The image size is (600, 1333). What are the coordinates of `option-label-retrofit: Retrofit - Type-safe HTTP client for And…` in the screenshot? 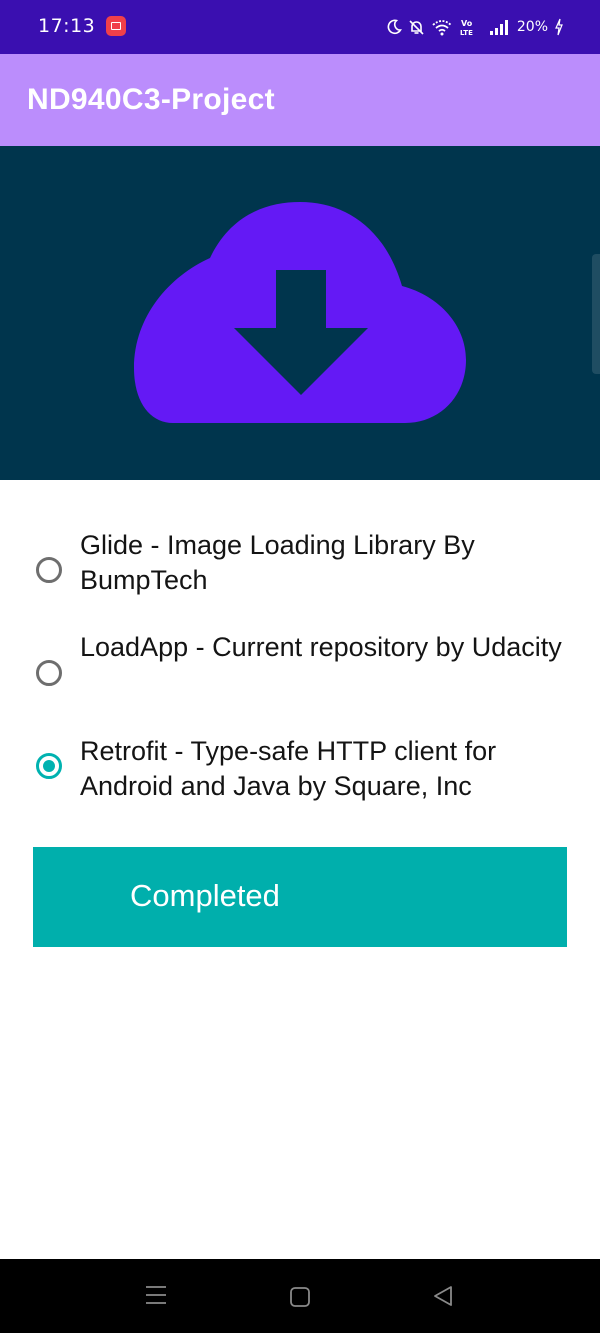 It's located at (288, 768).